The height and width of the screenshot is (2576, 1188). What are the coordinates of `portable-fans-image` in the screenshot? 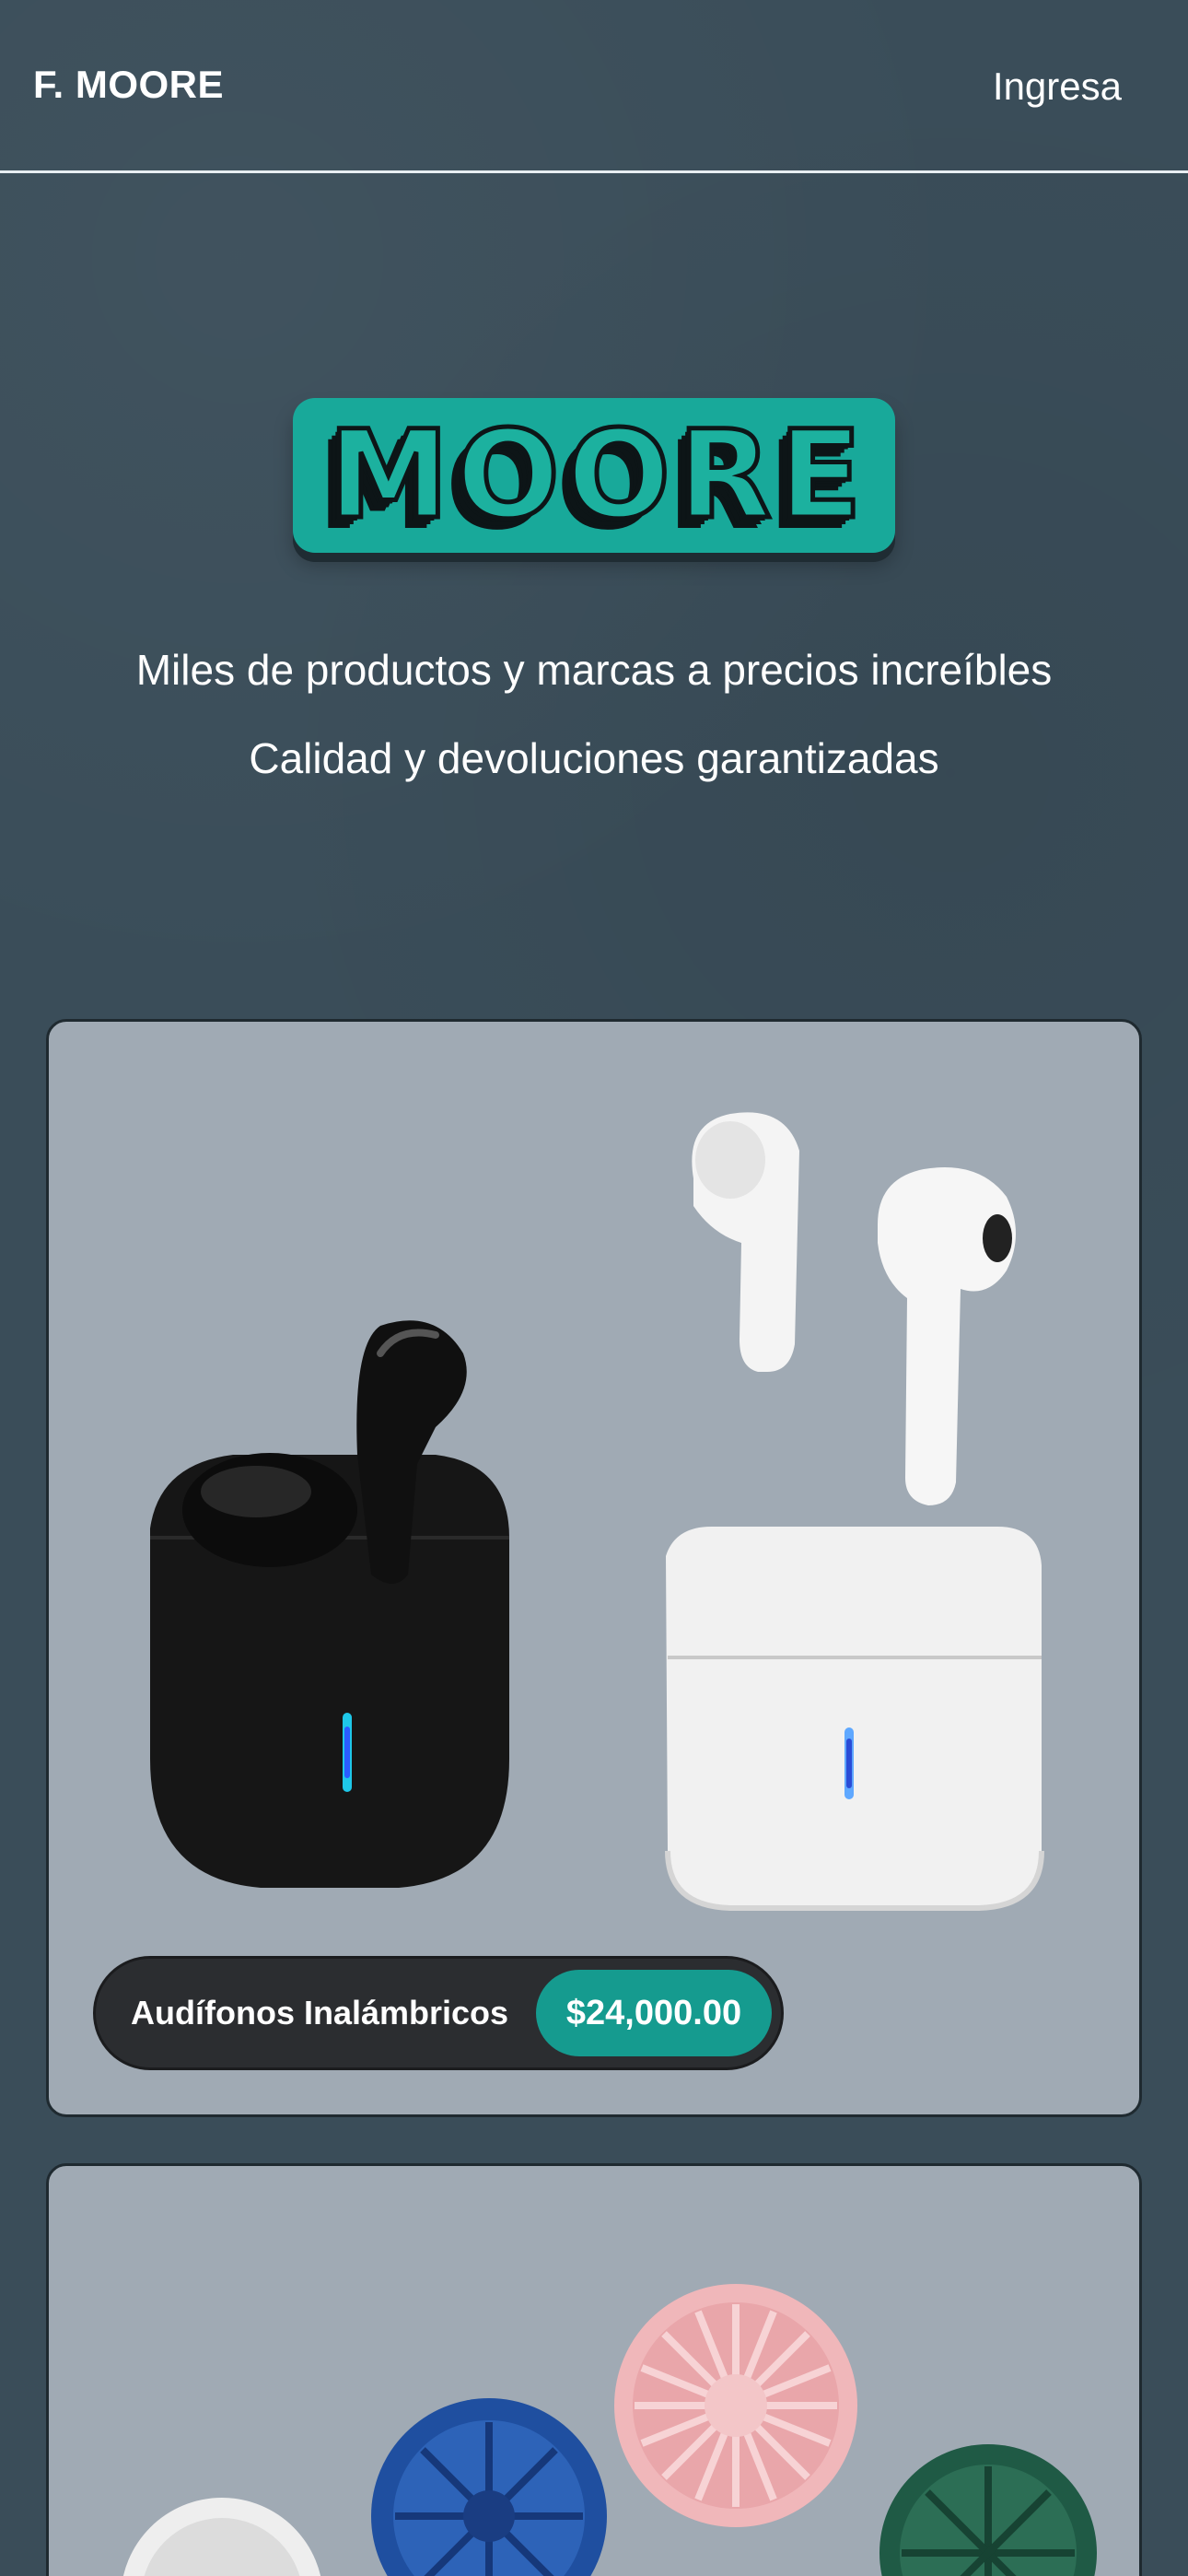 It's located at (609, 2430).